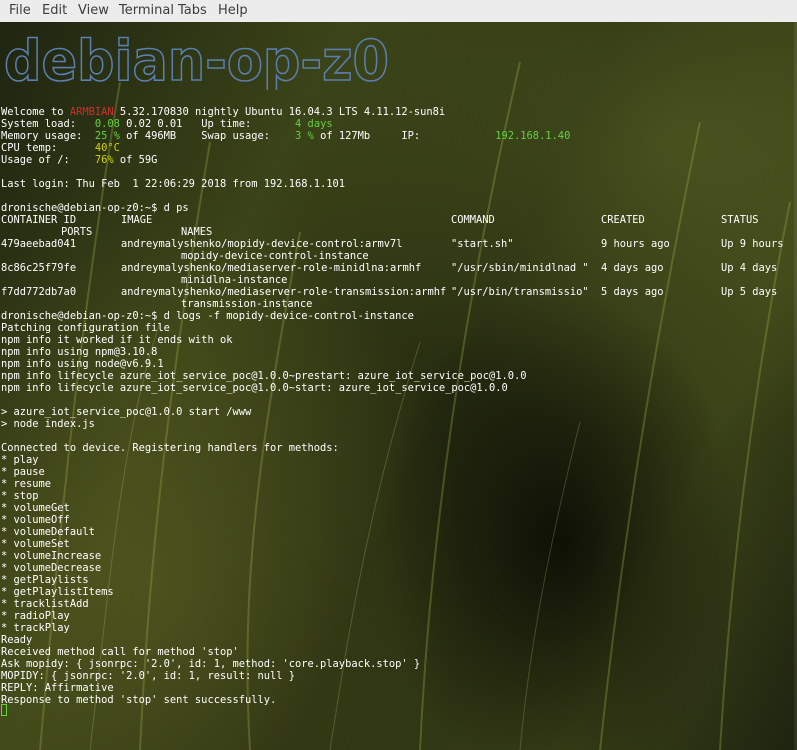 Image resolution: width=797 pixels, height=750 pixels. I want to click on log-line: * getPlaylistItems, so click(57, 592).